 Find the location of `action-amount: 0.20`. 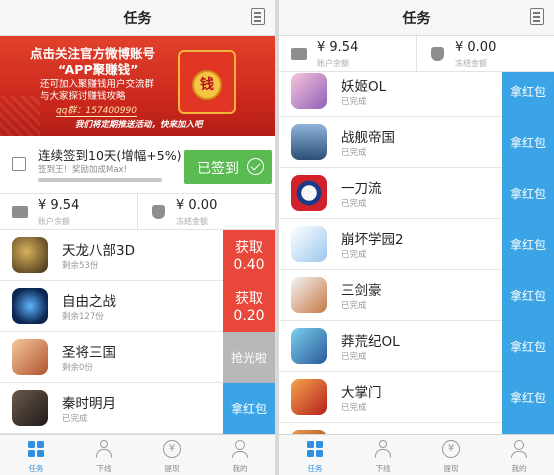

action-amount: 0.20 is located at coordinates (249, 316).